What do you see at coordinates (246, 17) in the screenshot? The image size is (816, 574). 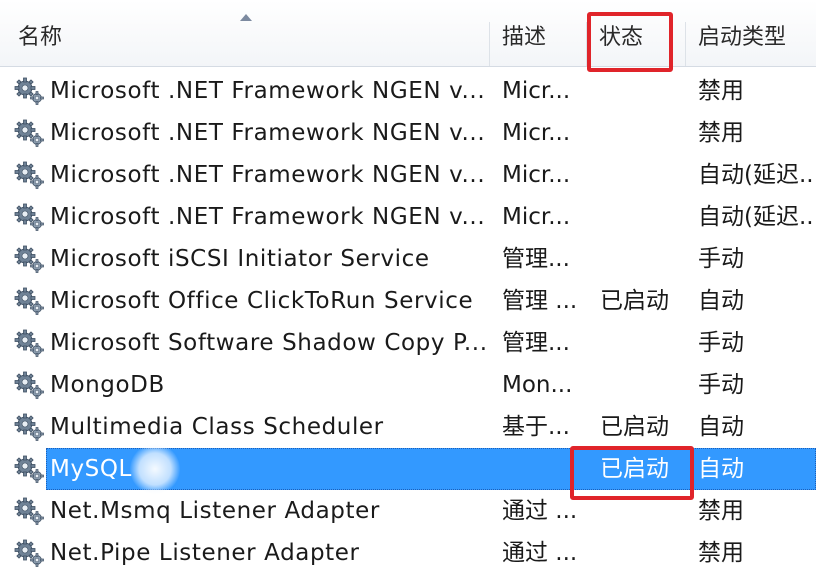 I see `sort-ascending-icon` at bounding box center [246, 17].